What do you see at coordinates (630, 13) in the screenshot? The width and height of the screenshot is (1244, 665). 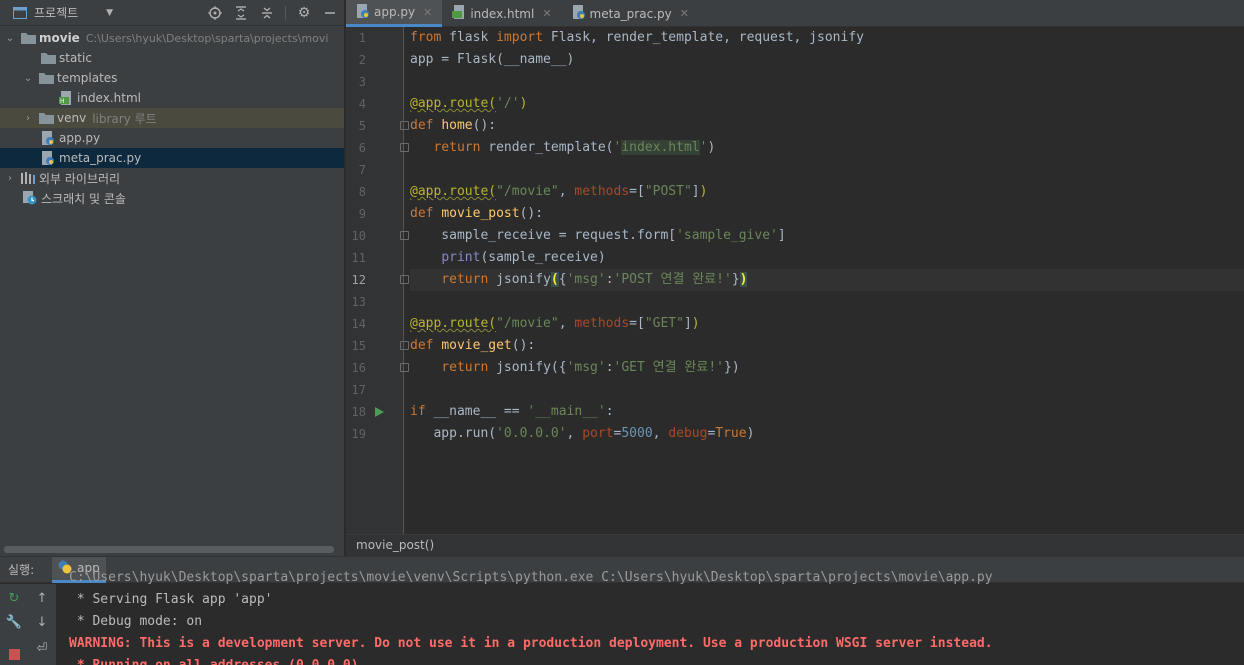 I see `tab-meta-prac-py: meta_prac.py ✕` at bounding box center [630, 13].